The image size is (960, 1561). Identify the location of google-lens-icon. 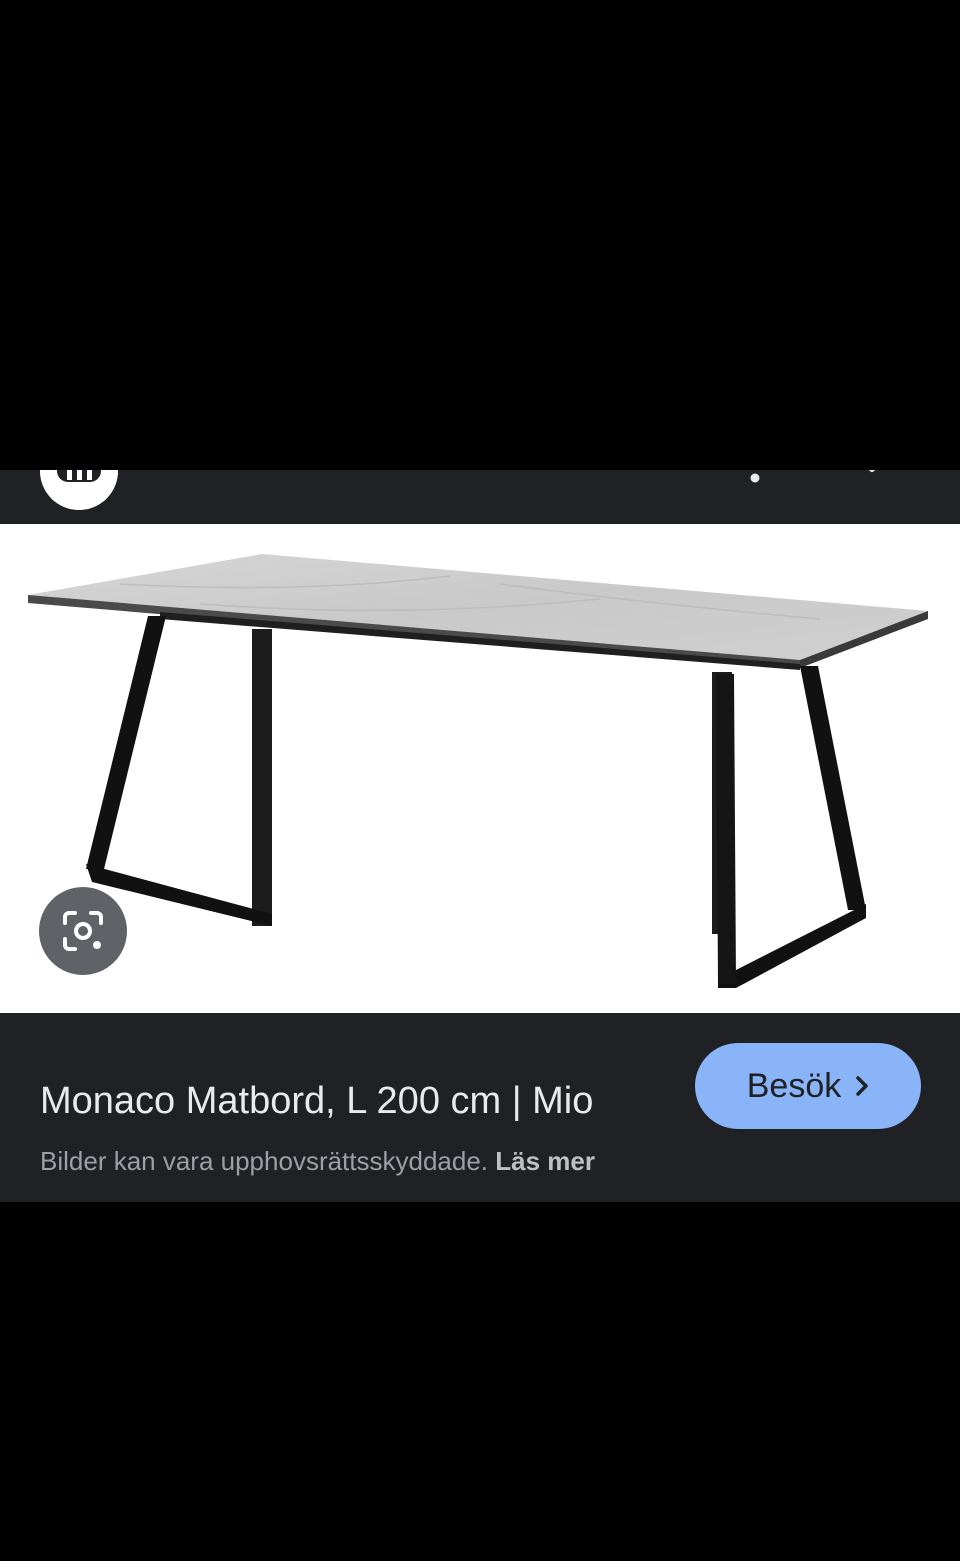
(83, 931).